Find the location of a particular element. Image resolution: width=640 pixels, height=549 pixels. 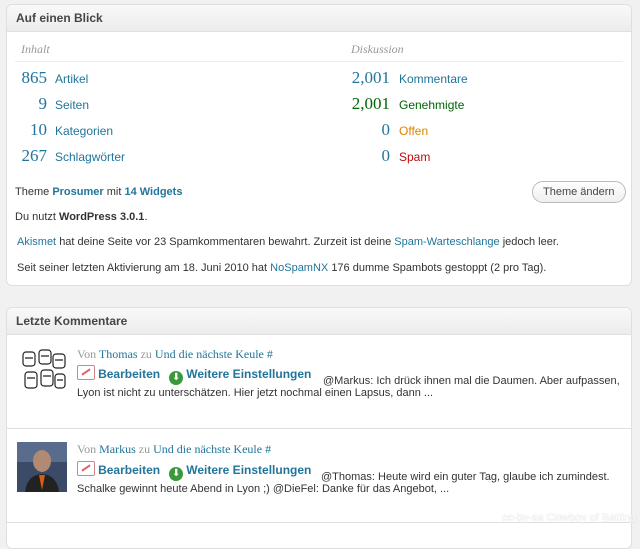

pending-count: 0 is located at coordinates (365, 130).